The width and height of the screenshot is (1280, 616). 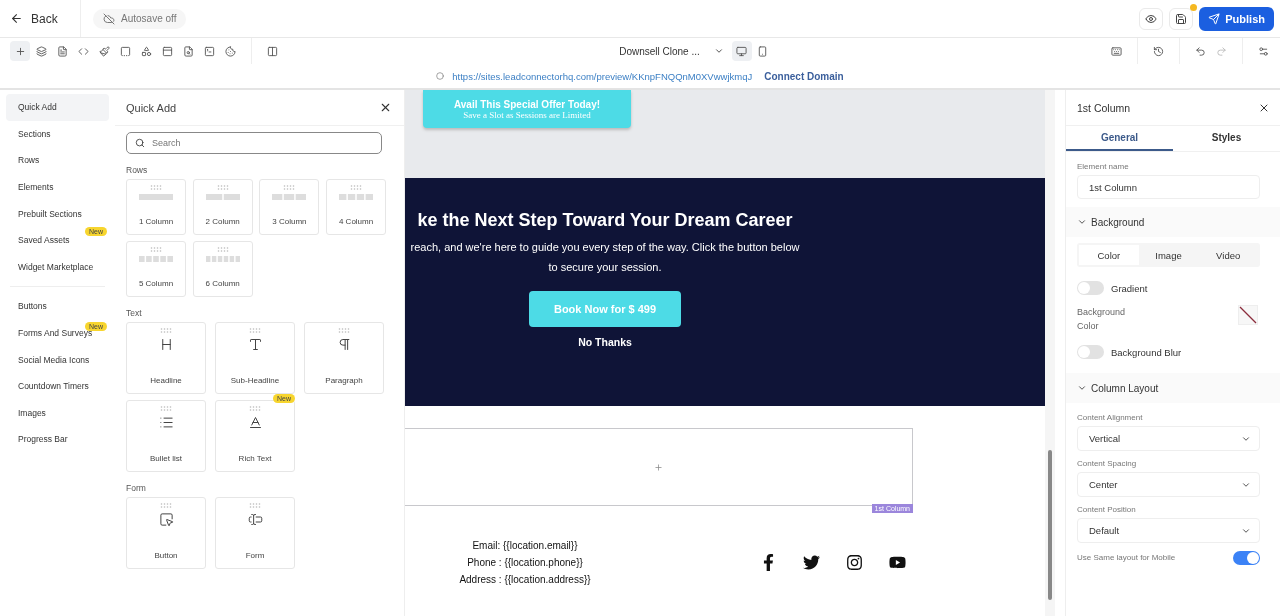 What do you see at coordinates (166, 436) in the screenshot?
I see `element-card: Bullet list` at bounding box center [166, 436].